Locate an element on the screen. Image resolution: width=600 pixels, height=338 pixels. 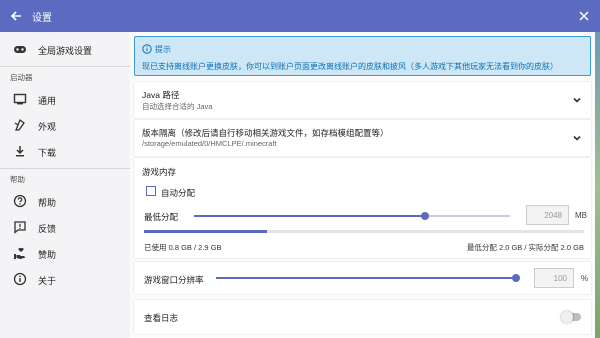
sidebar-item-label: 下载 is located at coordinates (47, 153).